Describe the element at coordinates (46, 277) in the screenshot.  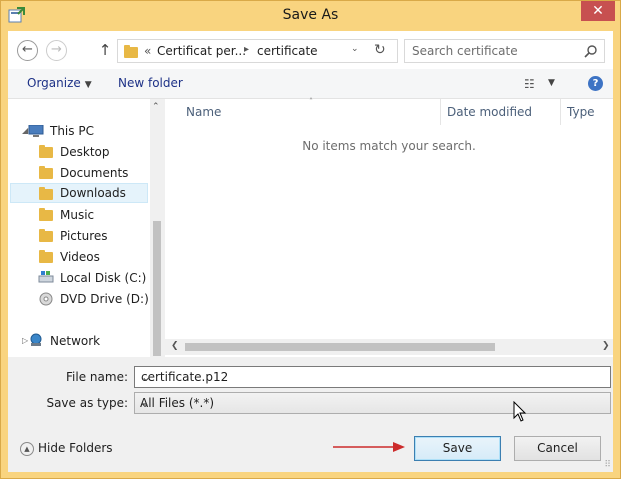
I see `disk-icon` at that location.